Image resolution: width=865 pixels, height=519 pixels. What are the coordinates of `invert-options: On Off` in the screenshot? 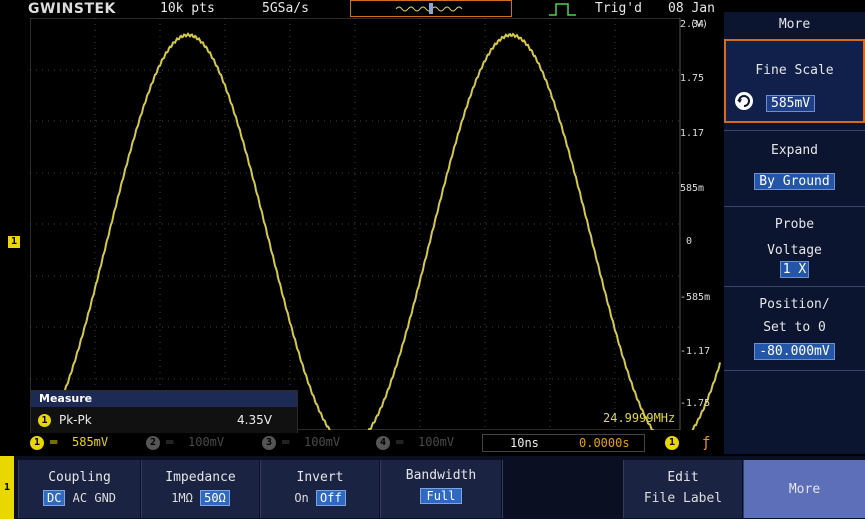 It's located at (320, 498).